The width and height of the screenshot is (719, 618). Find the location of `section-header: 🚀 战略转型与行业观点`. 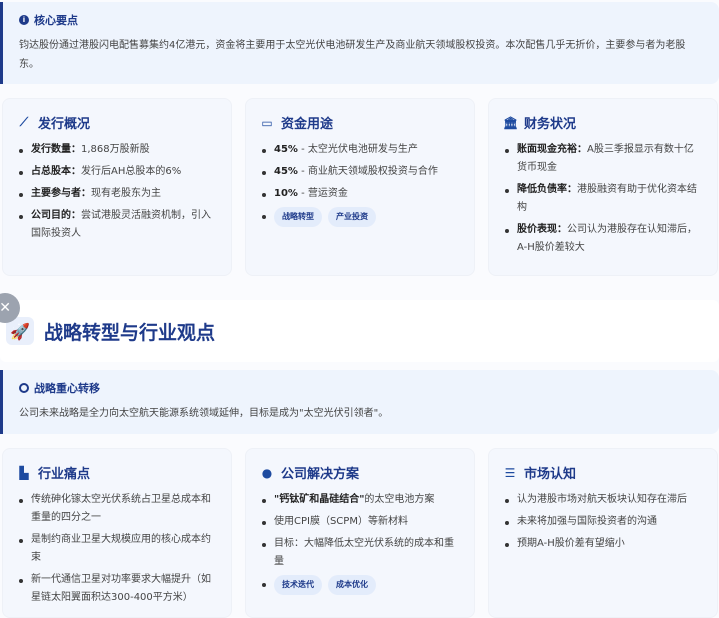

section-header: 🚀 战略转型与行业观点 is located at coordinates (359, 331).